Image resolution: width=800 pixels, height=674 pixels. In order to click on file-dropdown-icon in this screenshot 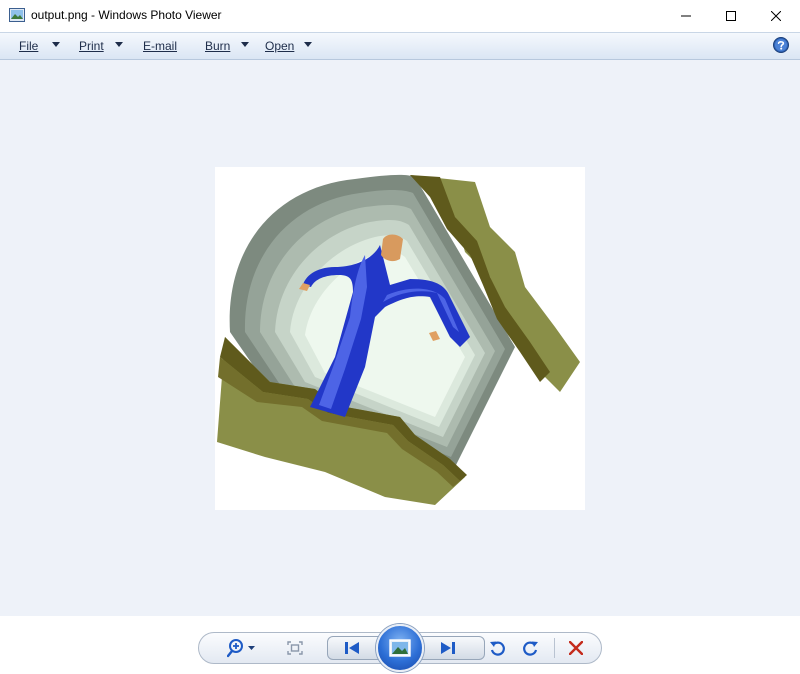, I will do `click(56, 44)`.